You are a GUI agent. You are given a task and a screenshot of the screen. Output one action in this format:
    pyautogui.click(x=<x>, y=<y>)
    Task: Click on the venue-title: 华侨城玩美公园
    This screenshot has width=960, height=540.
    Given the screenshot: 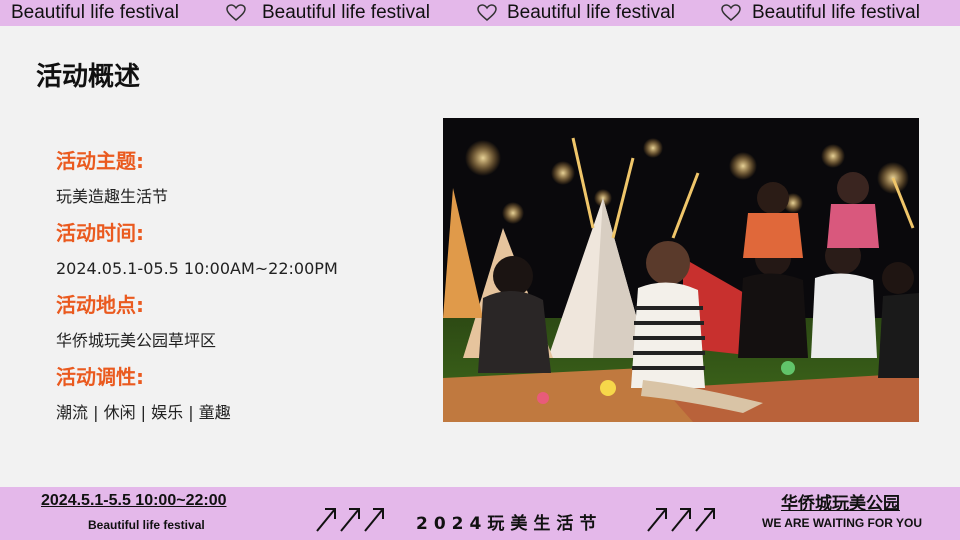 What is the action you would take?
    pyautogui.click(x=840, y=504)
    